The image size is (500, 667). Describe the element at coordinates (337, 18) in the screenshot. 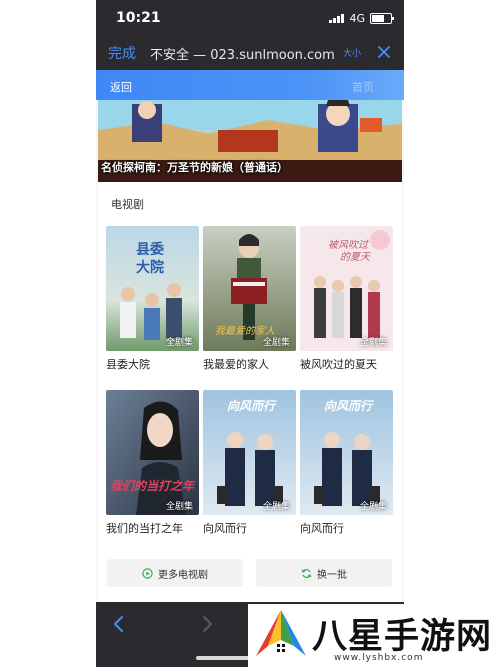

I see `signal-icon` at that location.